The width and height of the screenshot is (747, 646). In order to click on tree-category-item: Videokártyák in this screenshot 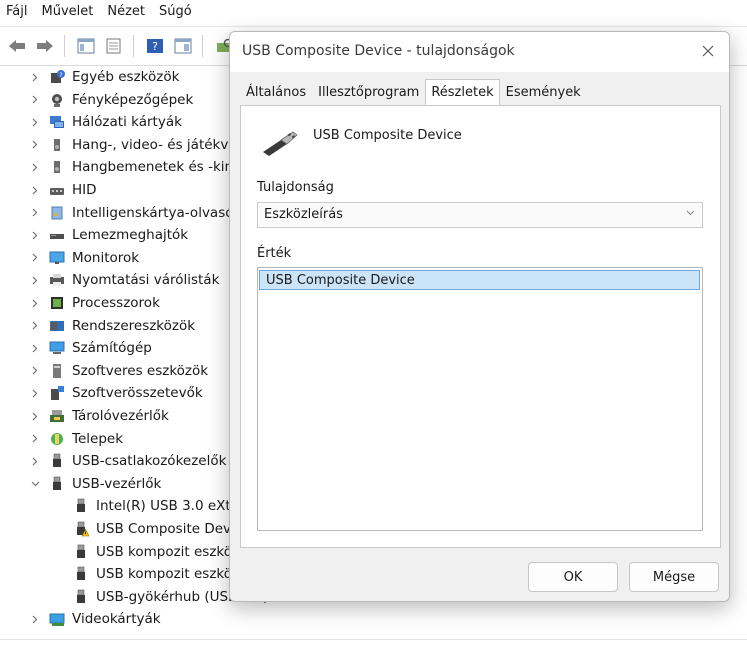, I will do `click(96, 619)`.